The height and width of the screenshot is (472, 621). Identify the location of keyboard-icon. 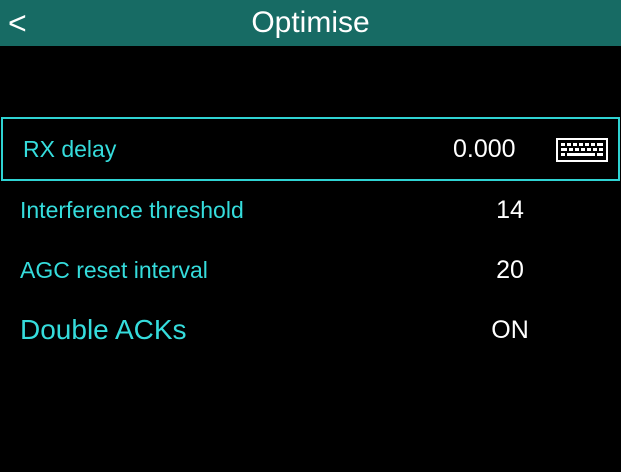
(582, 150).